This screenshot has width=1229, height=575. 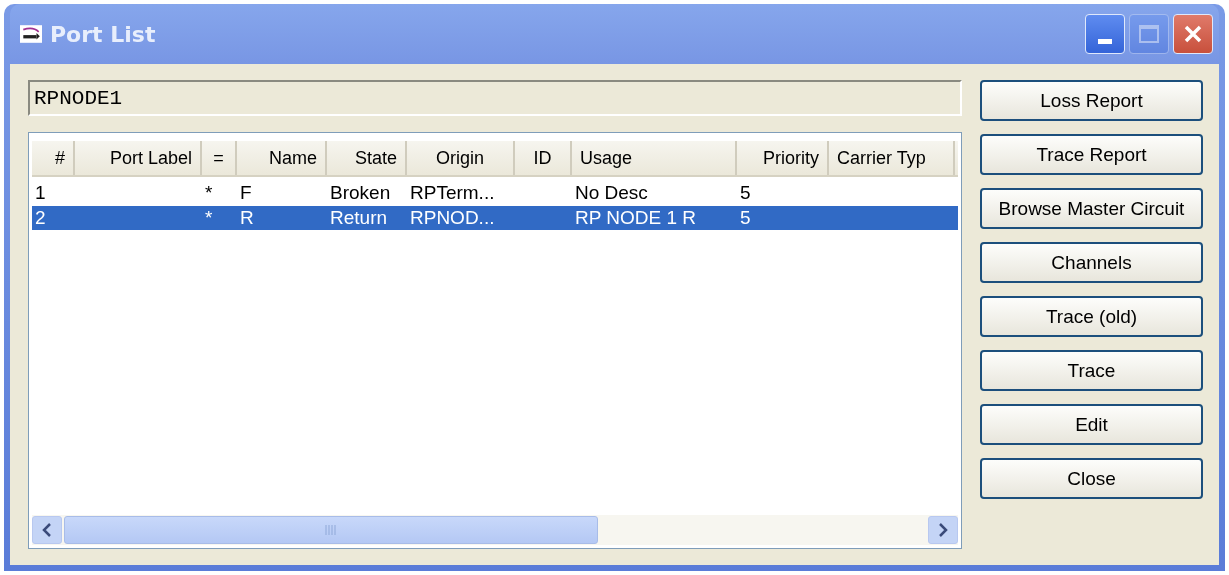 I want to click on column-header: ID, so click(x=543, y=158).